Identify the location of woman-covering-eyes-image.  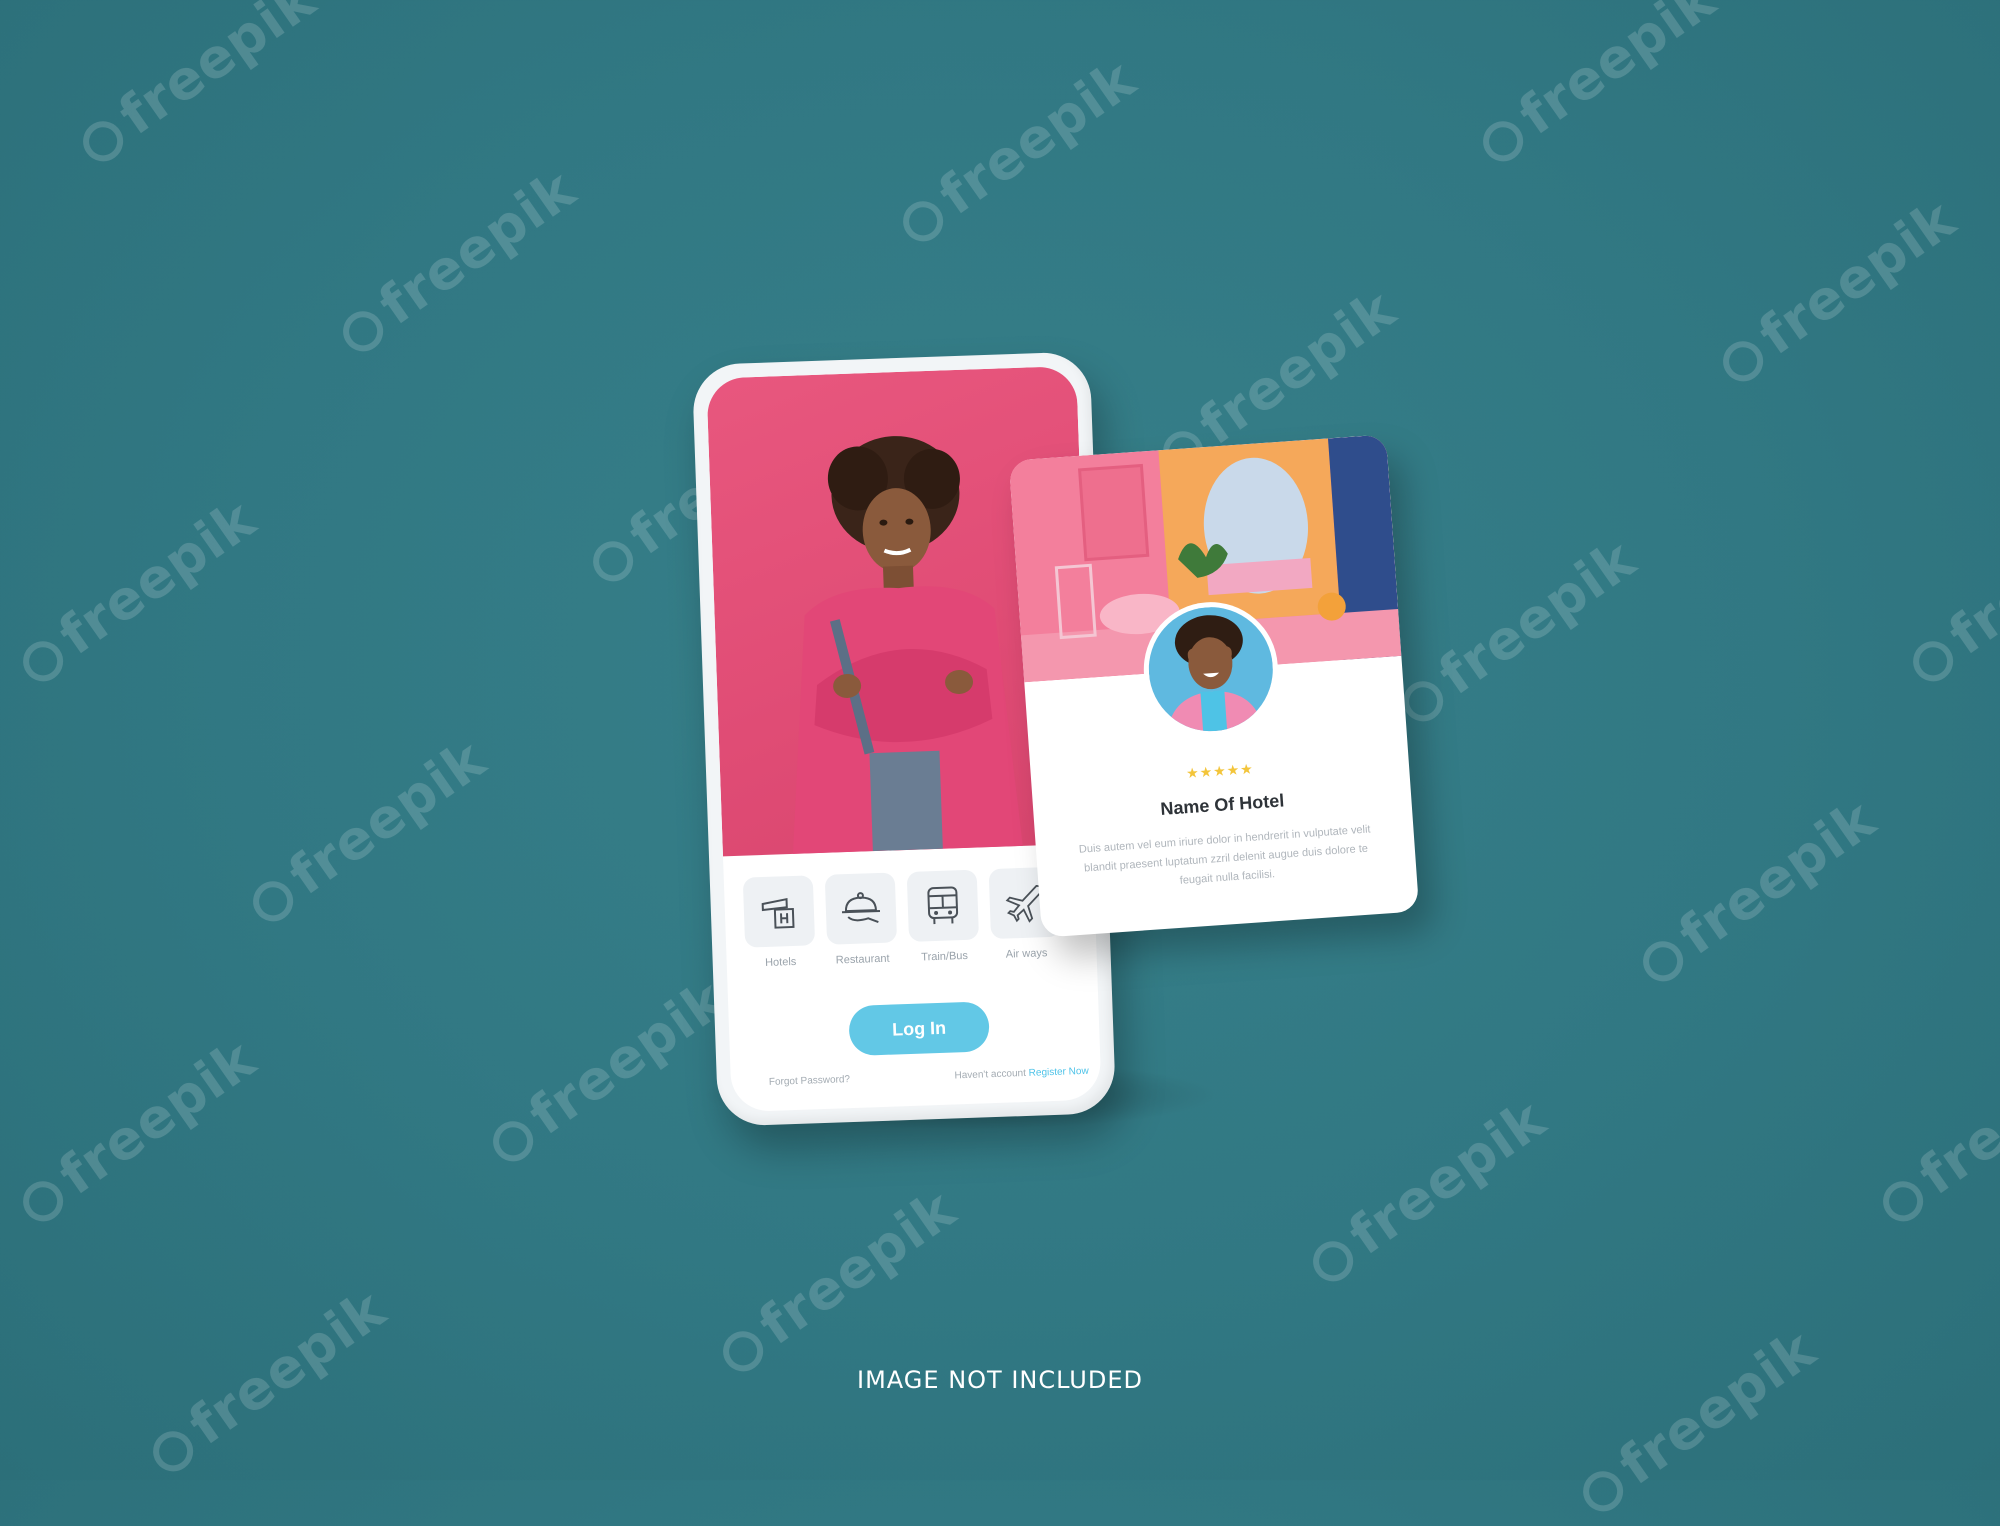
(1210, 669).